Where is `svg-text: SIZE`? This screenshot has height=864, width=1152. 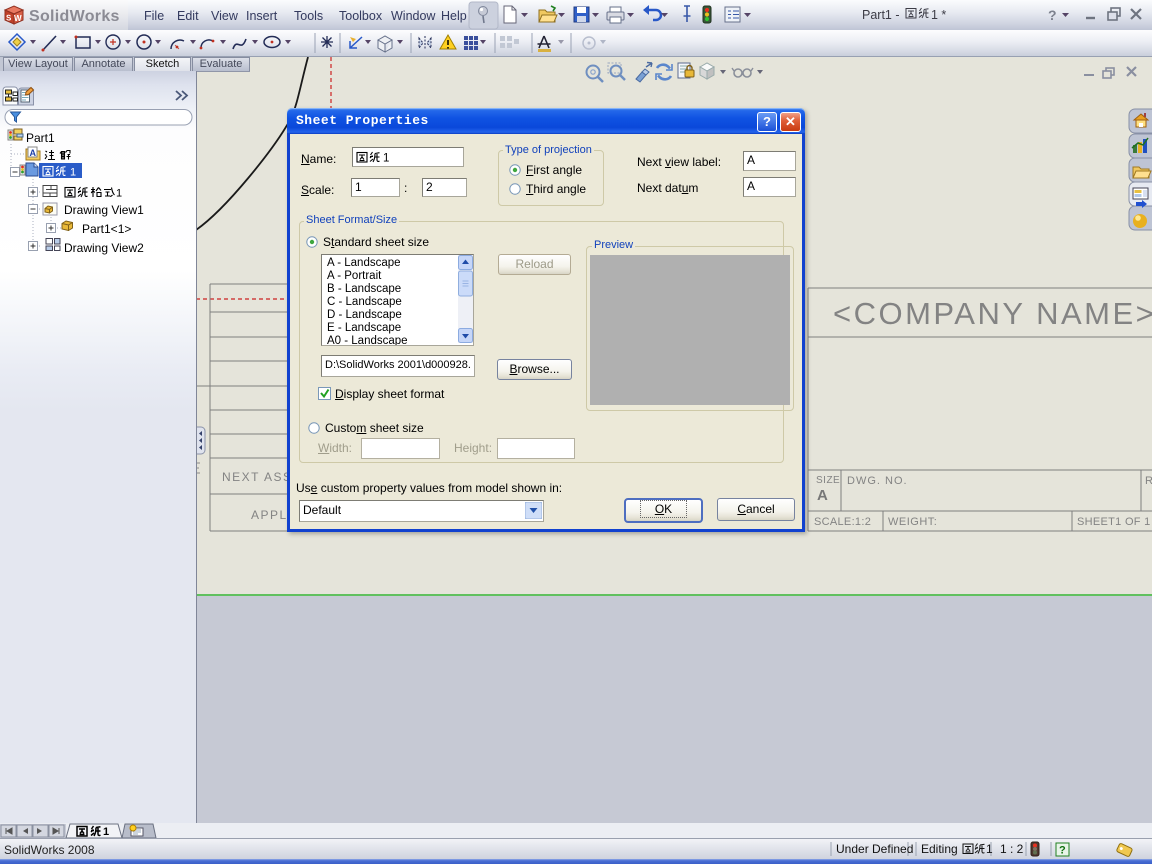
svg-text: SIZE is located at coordinates (828, 480).